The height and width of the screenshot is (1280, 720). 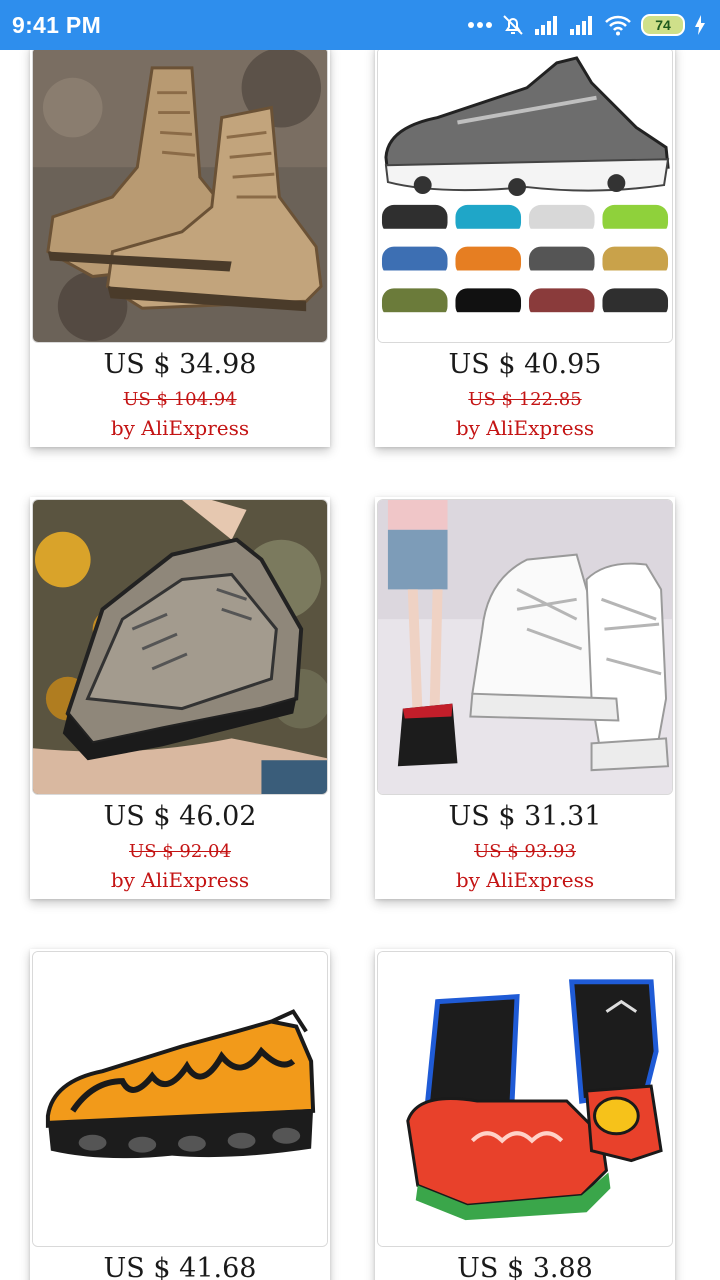 I want to click on wifi-icon, so click(x=618, y=25).